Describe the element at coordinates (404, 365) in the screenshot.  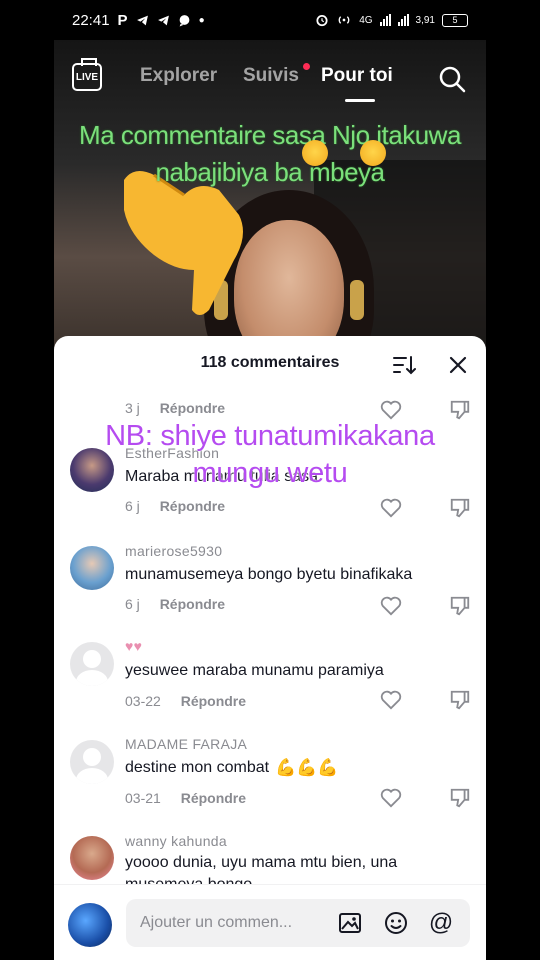
I see `sort-icon` at that location.